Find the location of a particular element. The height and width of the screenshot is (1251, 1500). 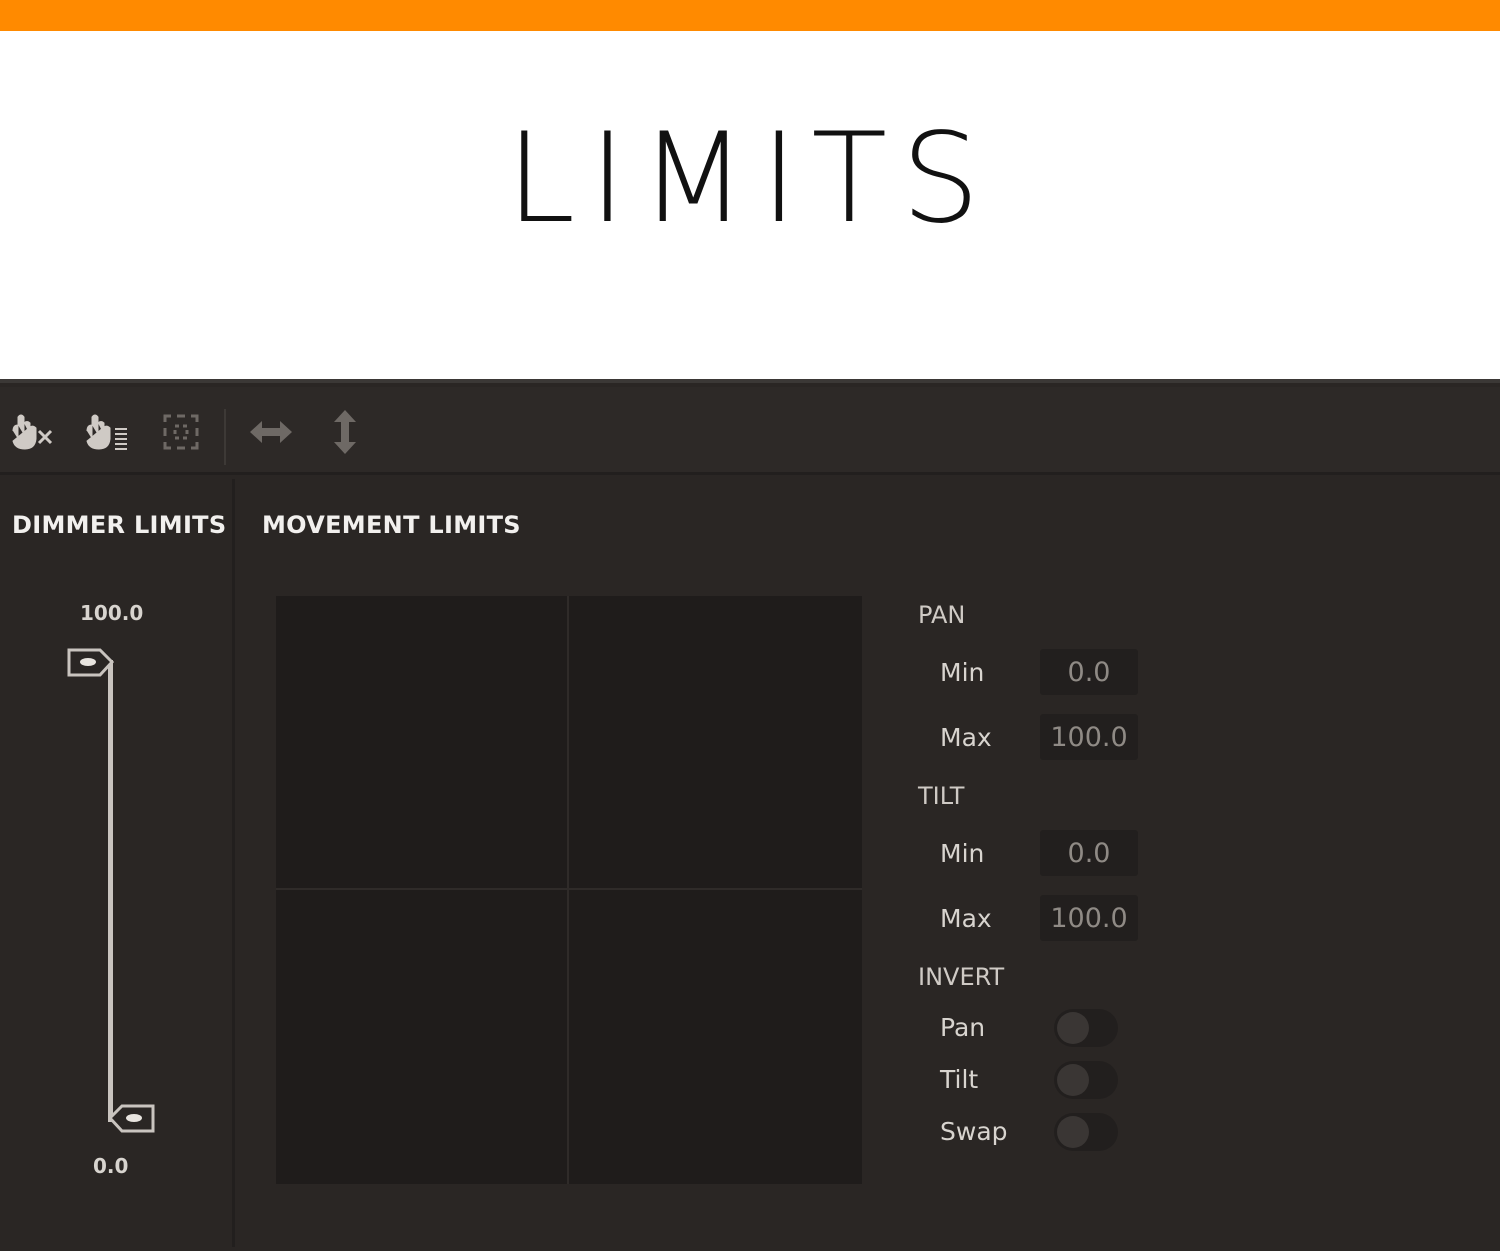

selection-grid-button is located at coordinates (181, 432).